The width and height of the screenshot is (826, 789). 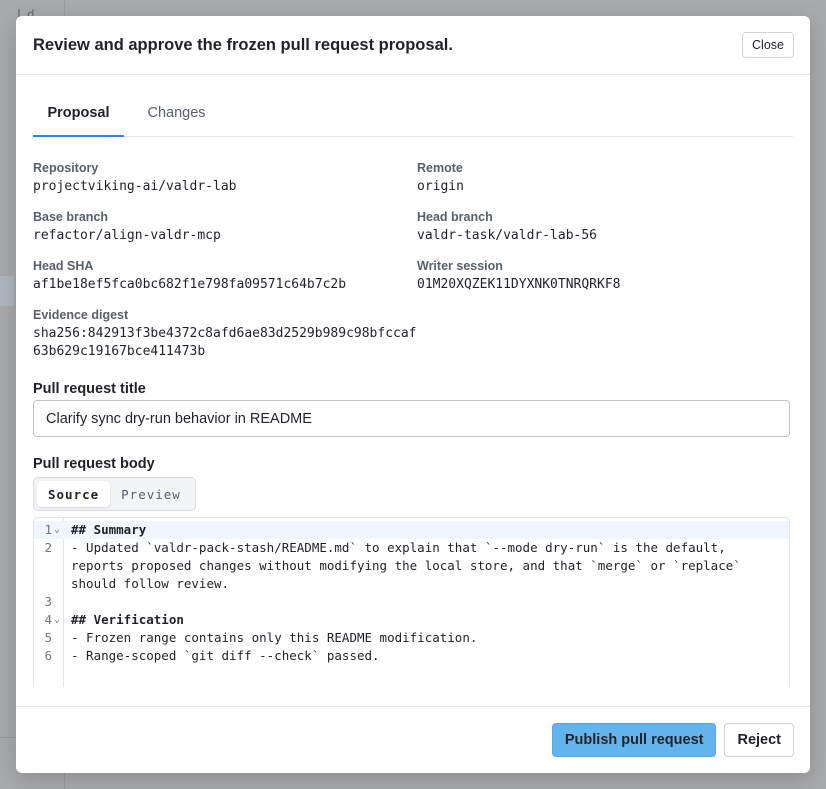 What do you see at coordinates (127, 235) in the screenshot?
I see `meta-value: refactor/align-valdr-mcp` at bounding box center [127, 235].